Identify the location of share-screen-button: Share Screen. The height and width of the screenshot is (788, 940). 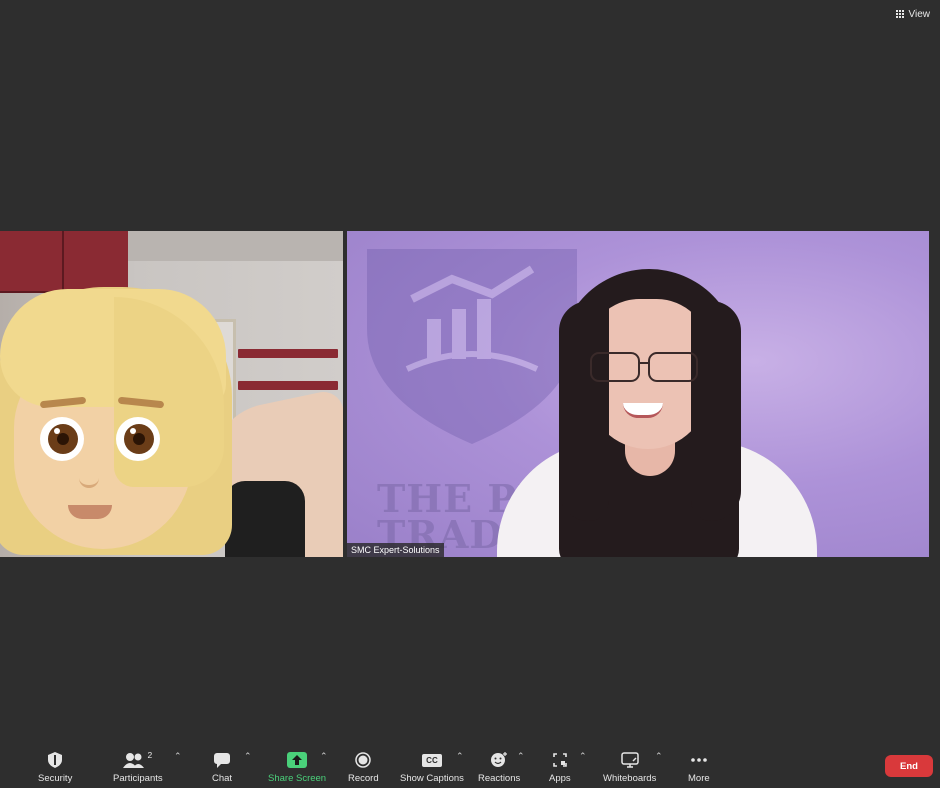
(297, 767).